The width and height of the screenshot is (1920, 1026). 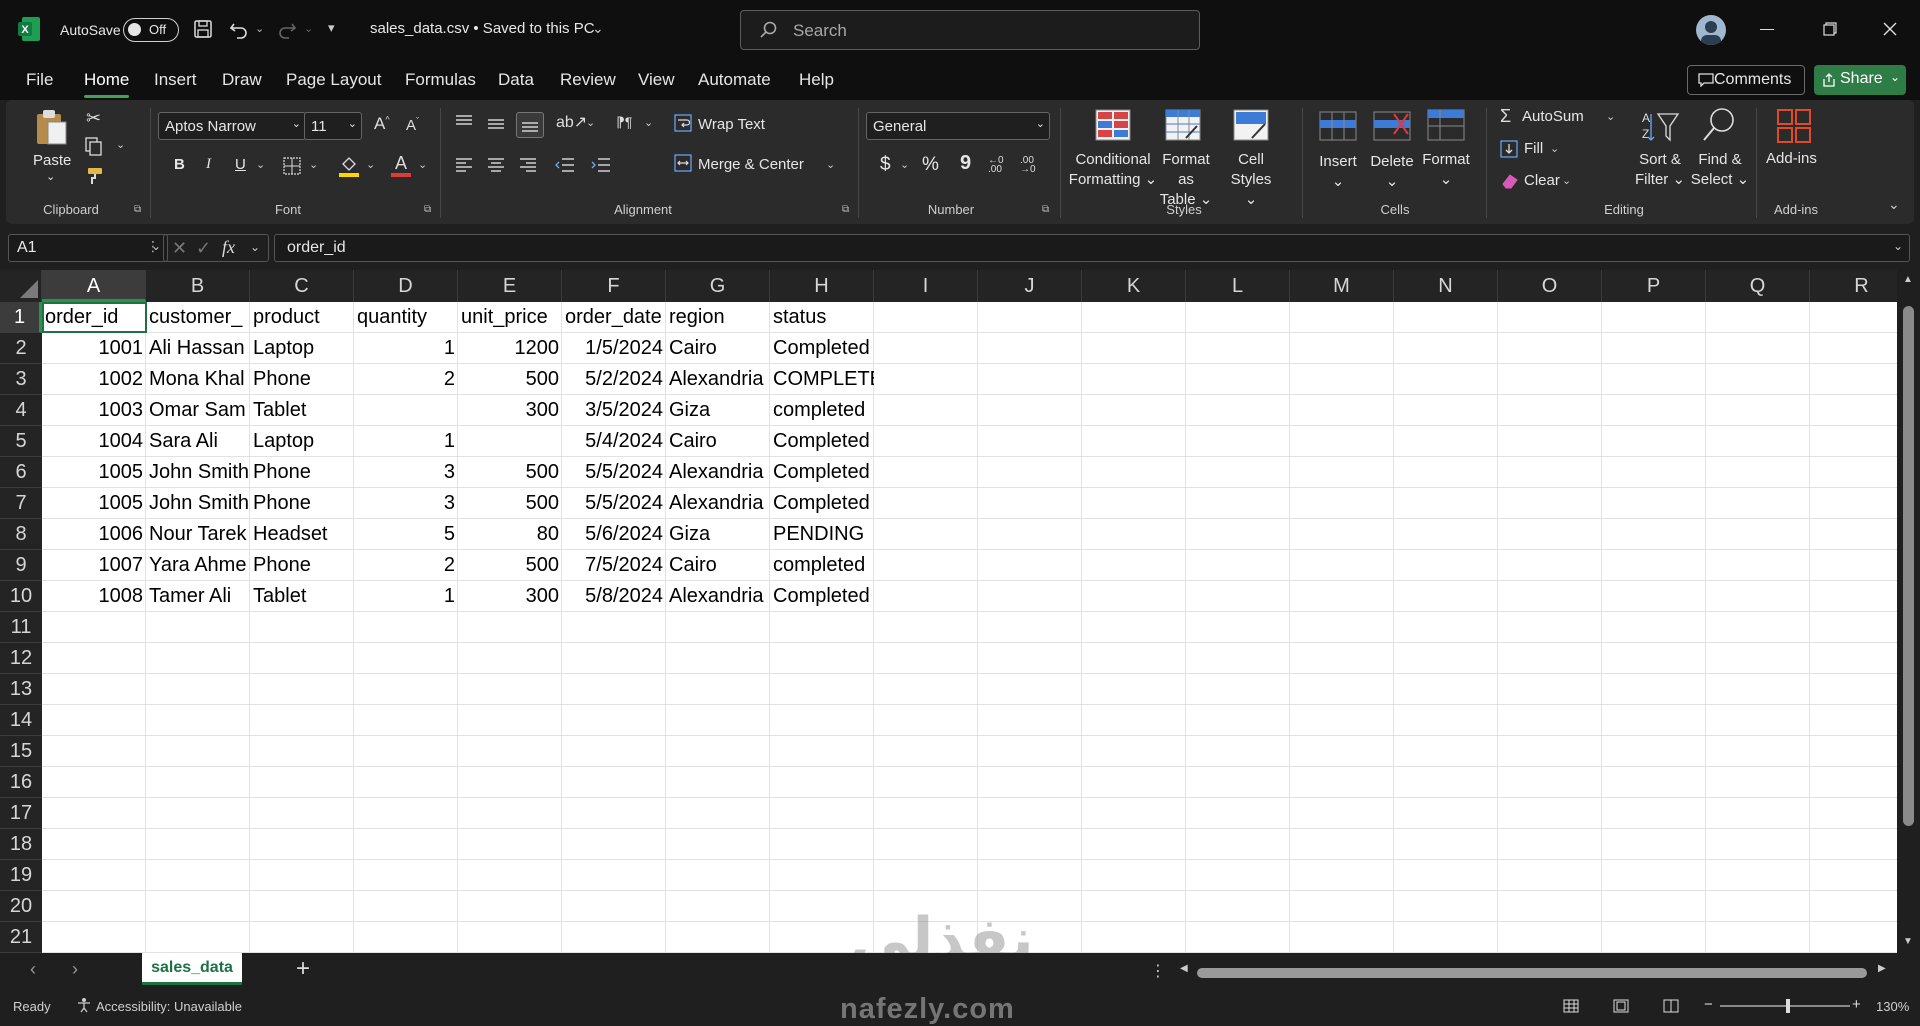 What do you see at coordinates (683, 163) in the screenshot?
I see `merge-center-icon` at bounding box center [683, 163].